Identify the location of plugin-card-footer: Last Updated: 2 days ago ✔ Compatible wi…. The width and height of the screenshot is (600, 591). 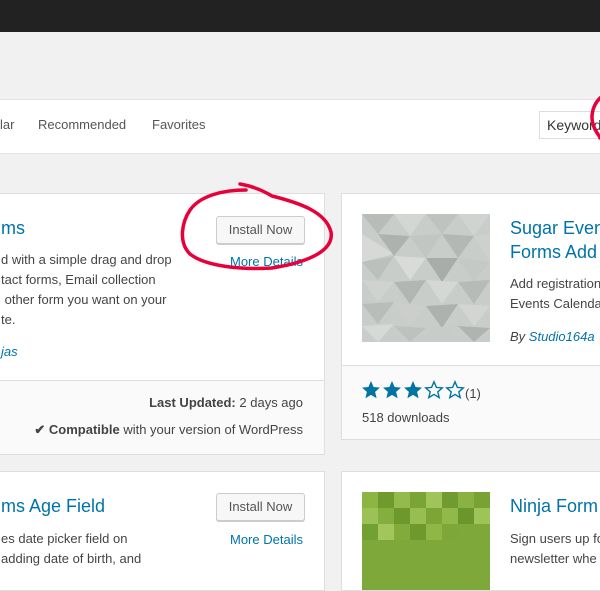
(162, 417).